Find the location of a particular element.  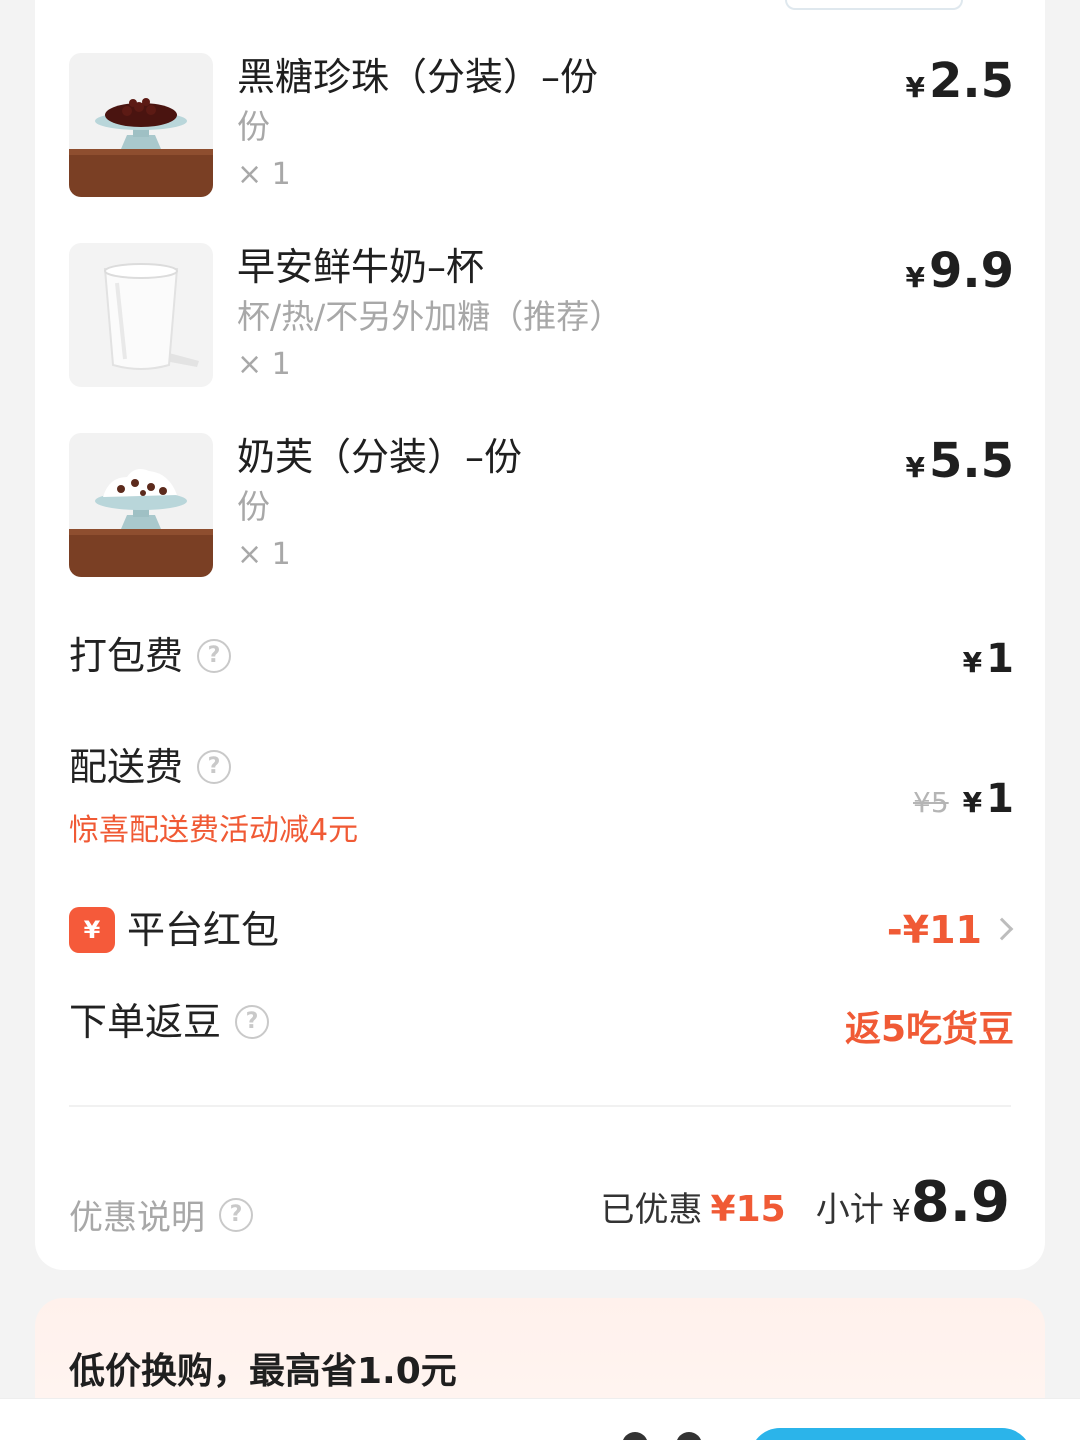

subtotal-label: 小计 is located at coordinates (849, 1210).